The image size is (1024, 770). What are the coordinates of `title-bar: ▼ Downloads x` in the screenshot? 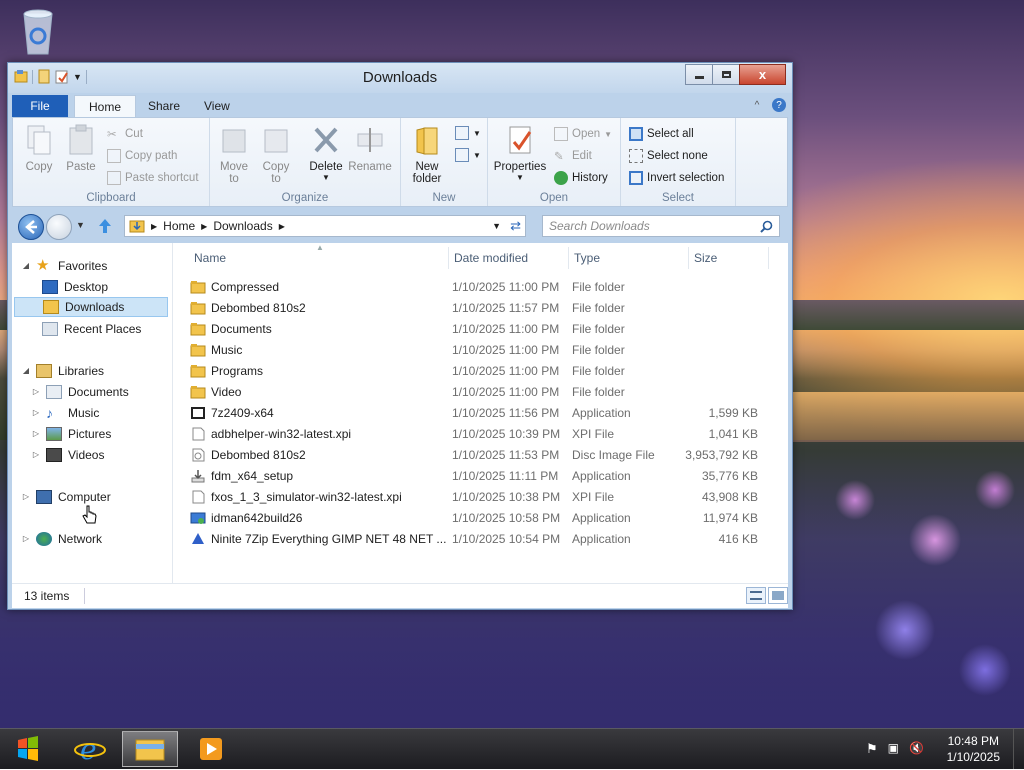 It's located at (400, 78).